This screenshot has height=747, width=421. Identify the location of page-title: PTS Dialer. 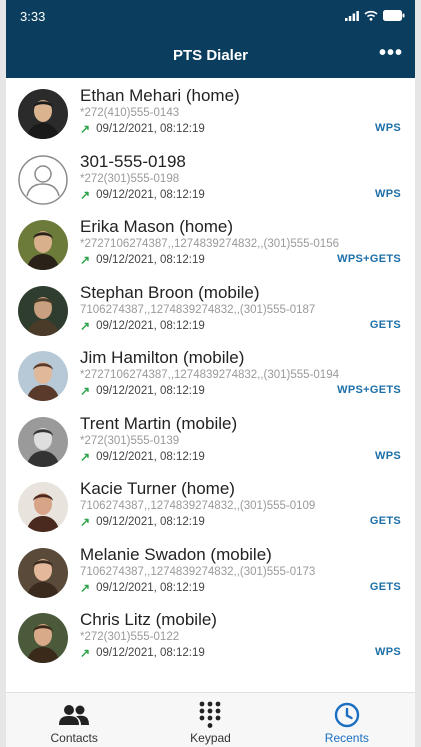
(210, 55).